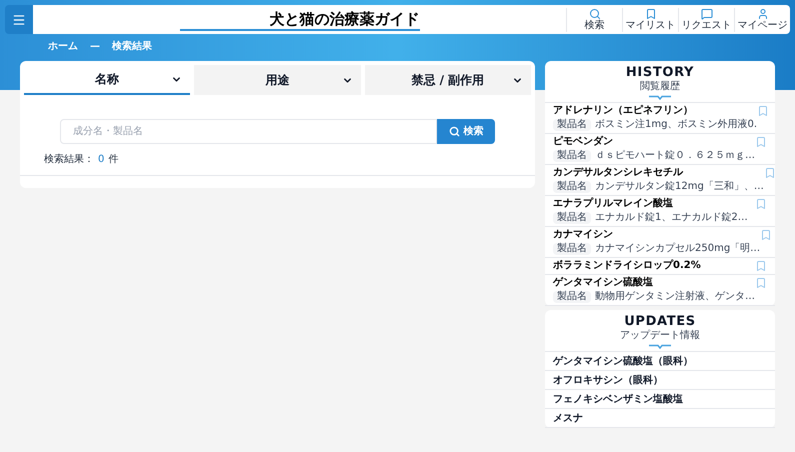 This screenshot has width=795, height=452. Describe the element at coordinates (660, 322) in the screenshot. I see `section-title: UPDATES` at that location.